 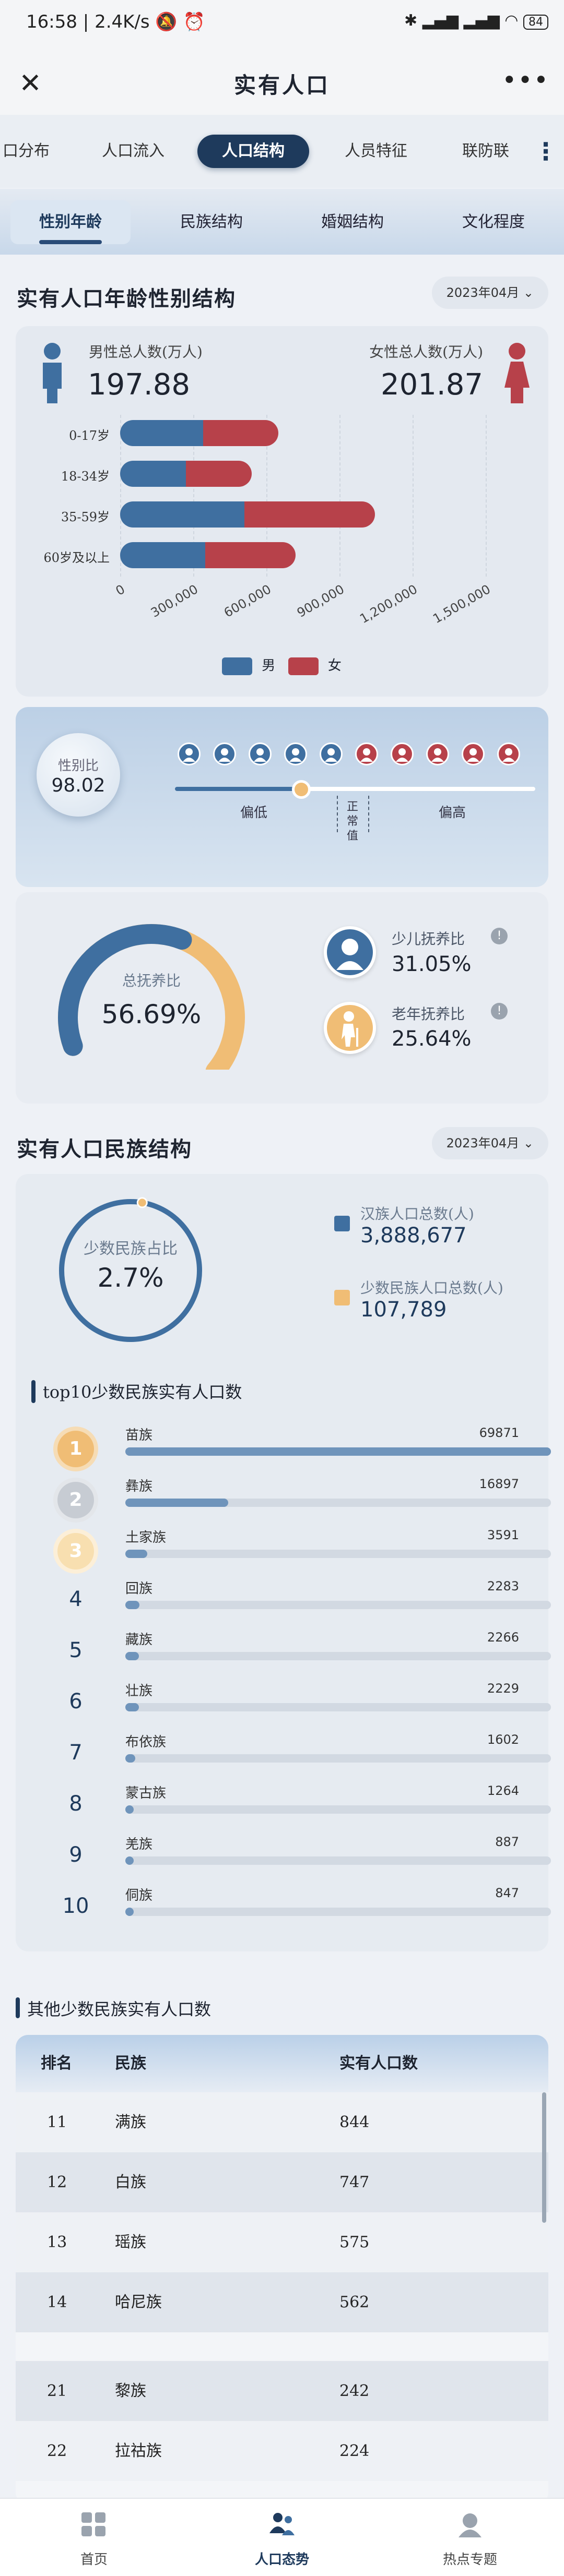 What do you see at coordinates (76, 1449) in the screenshot?
I see `rank-medal-1: 1` at bounding box center [76, 1449].